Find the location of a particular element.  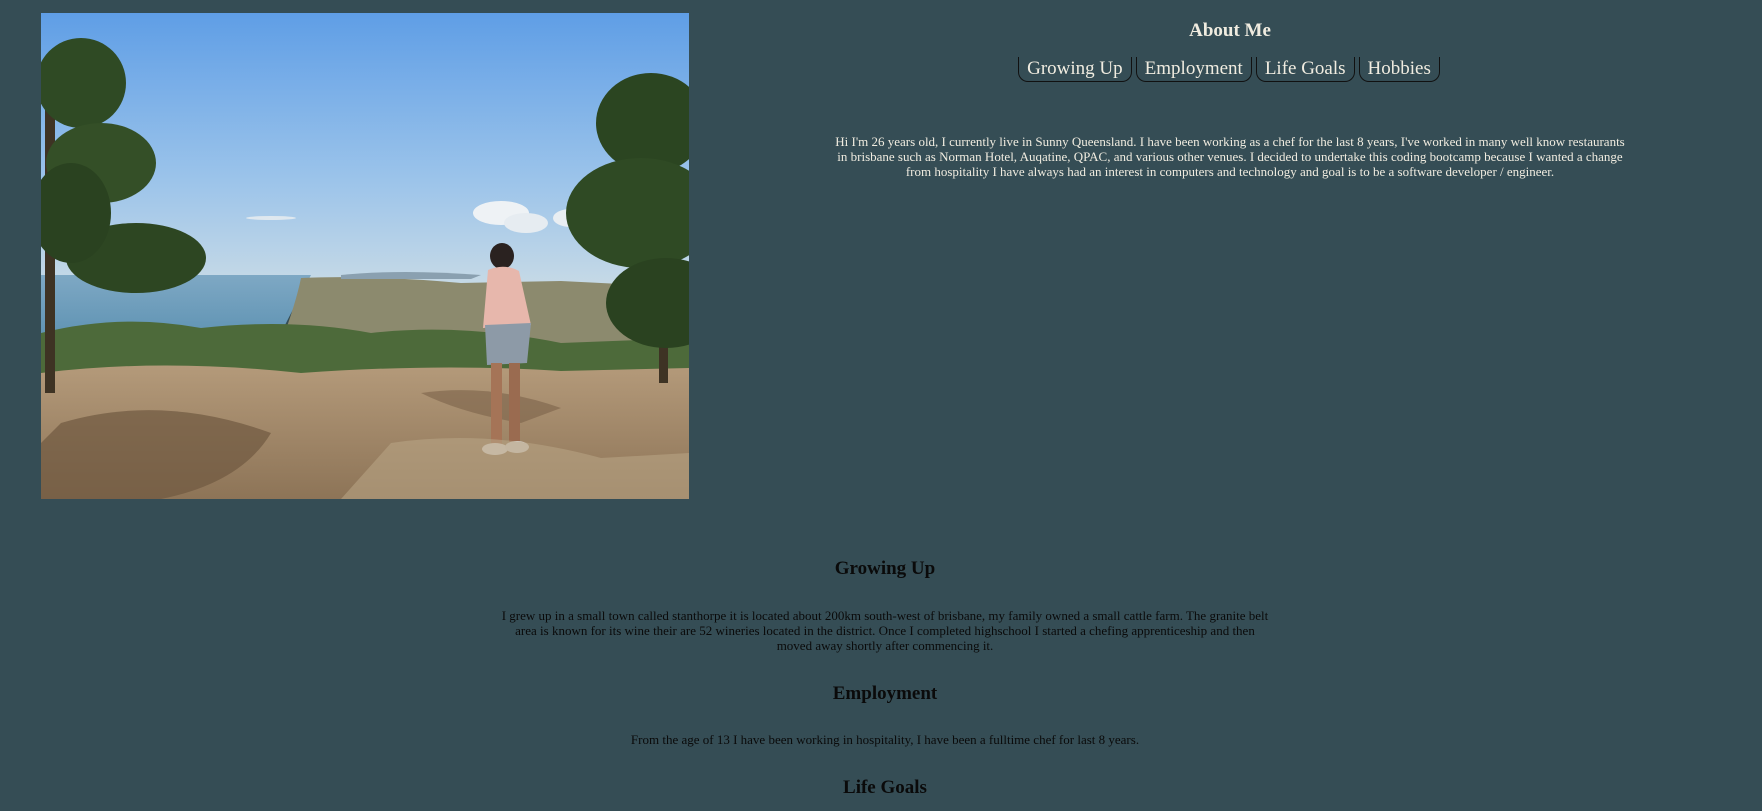

life-goals-heading: Life Goals is located at coordinates (885, 787).